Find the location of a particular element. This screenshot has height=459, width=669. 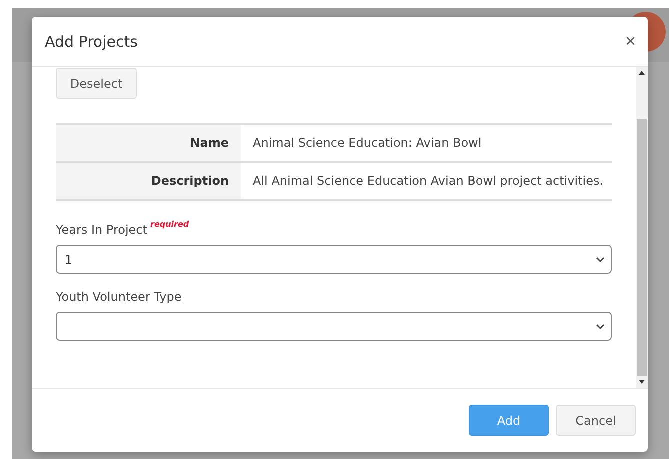

dialog-title: Add Projects is located at coordinates (91, 41).